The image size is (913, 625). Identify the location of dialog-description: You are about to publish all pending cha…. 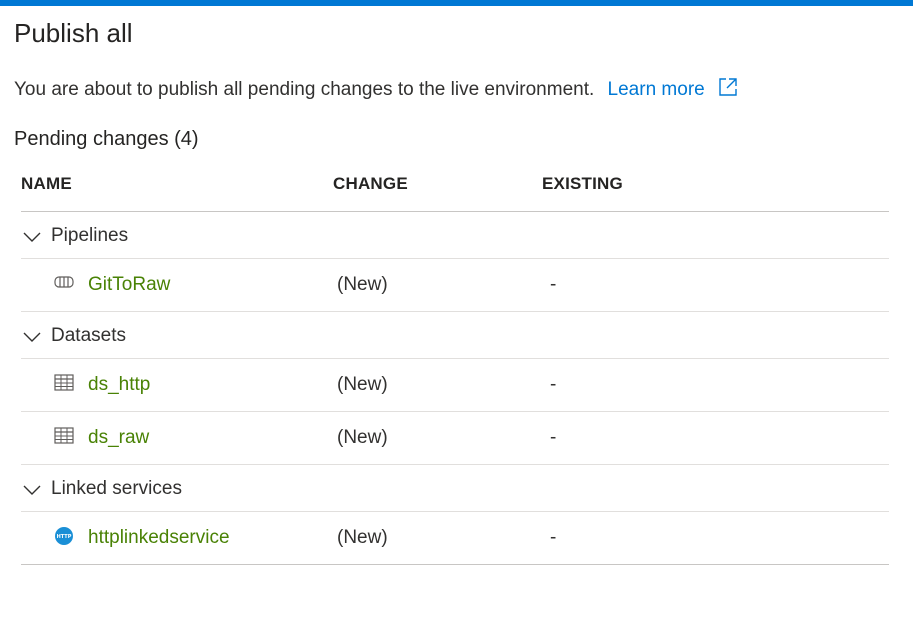
(376, 89).